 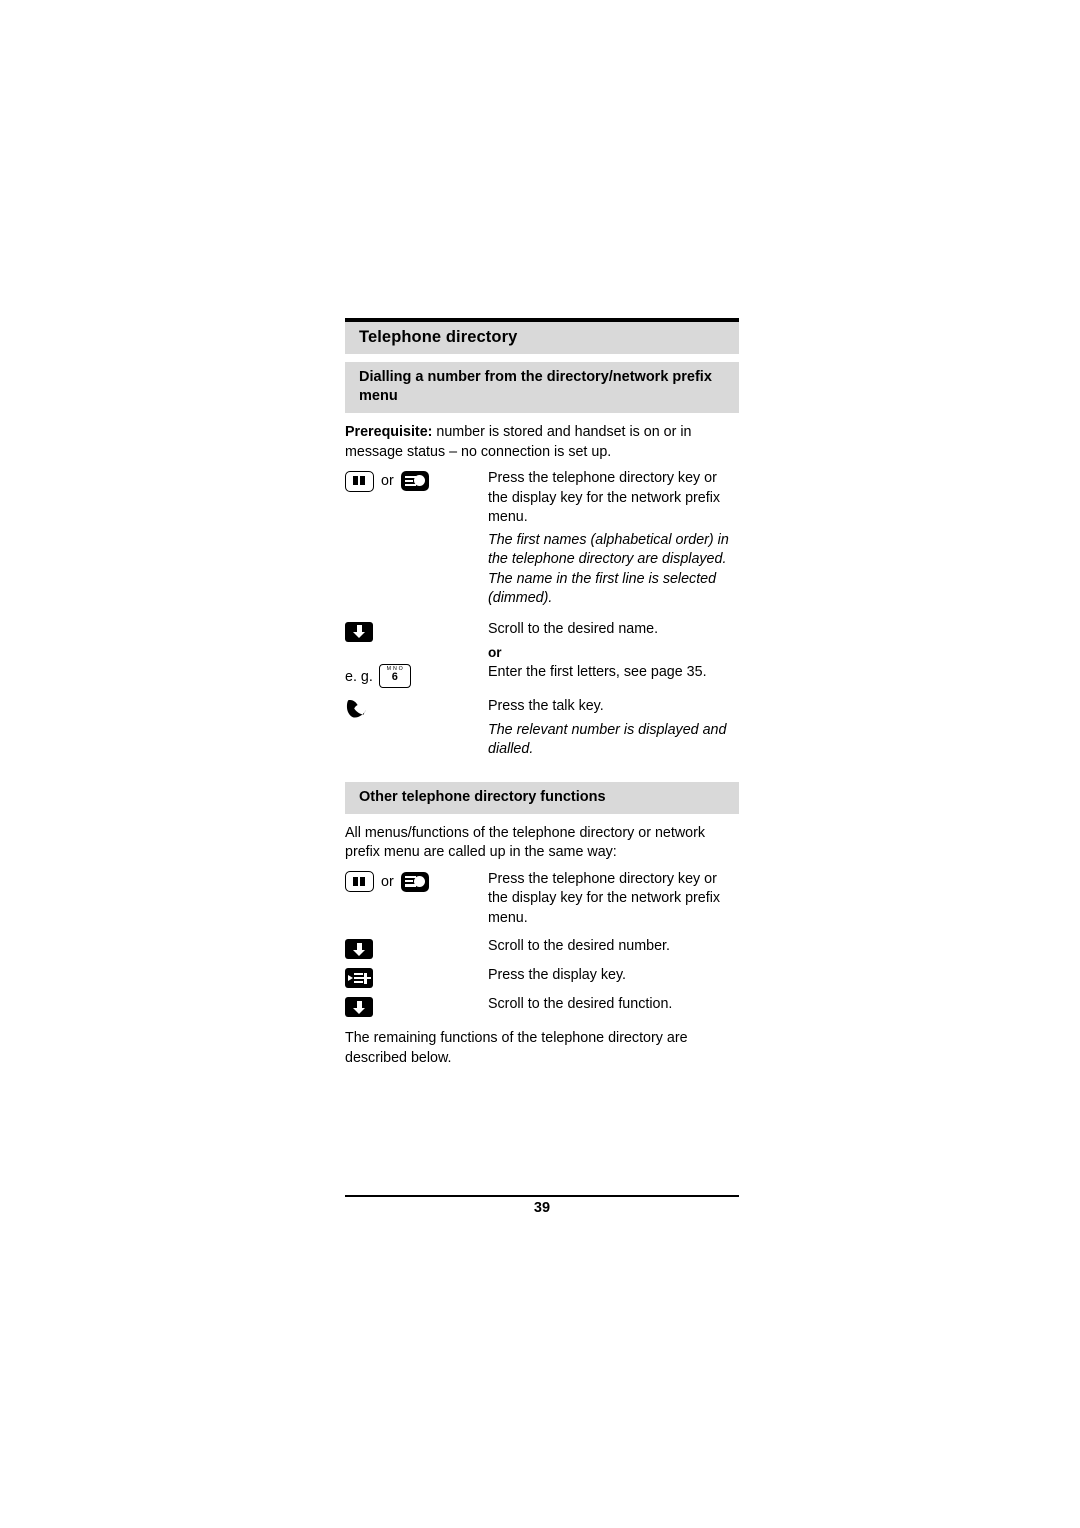 I want to click on prerequisite-label: Prerequisite:, so click(x=389, y=432).